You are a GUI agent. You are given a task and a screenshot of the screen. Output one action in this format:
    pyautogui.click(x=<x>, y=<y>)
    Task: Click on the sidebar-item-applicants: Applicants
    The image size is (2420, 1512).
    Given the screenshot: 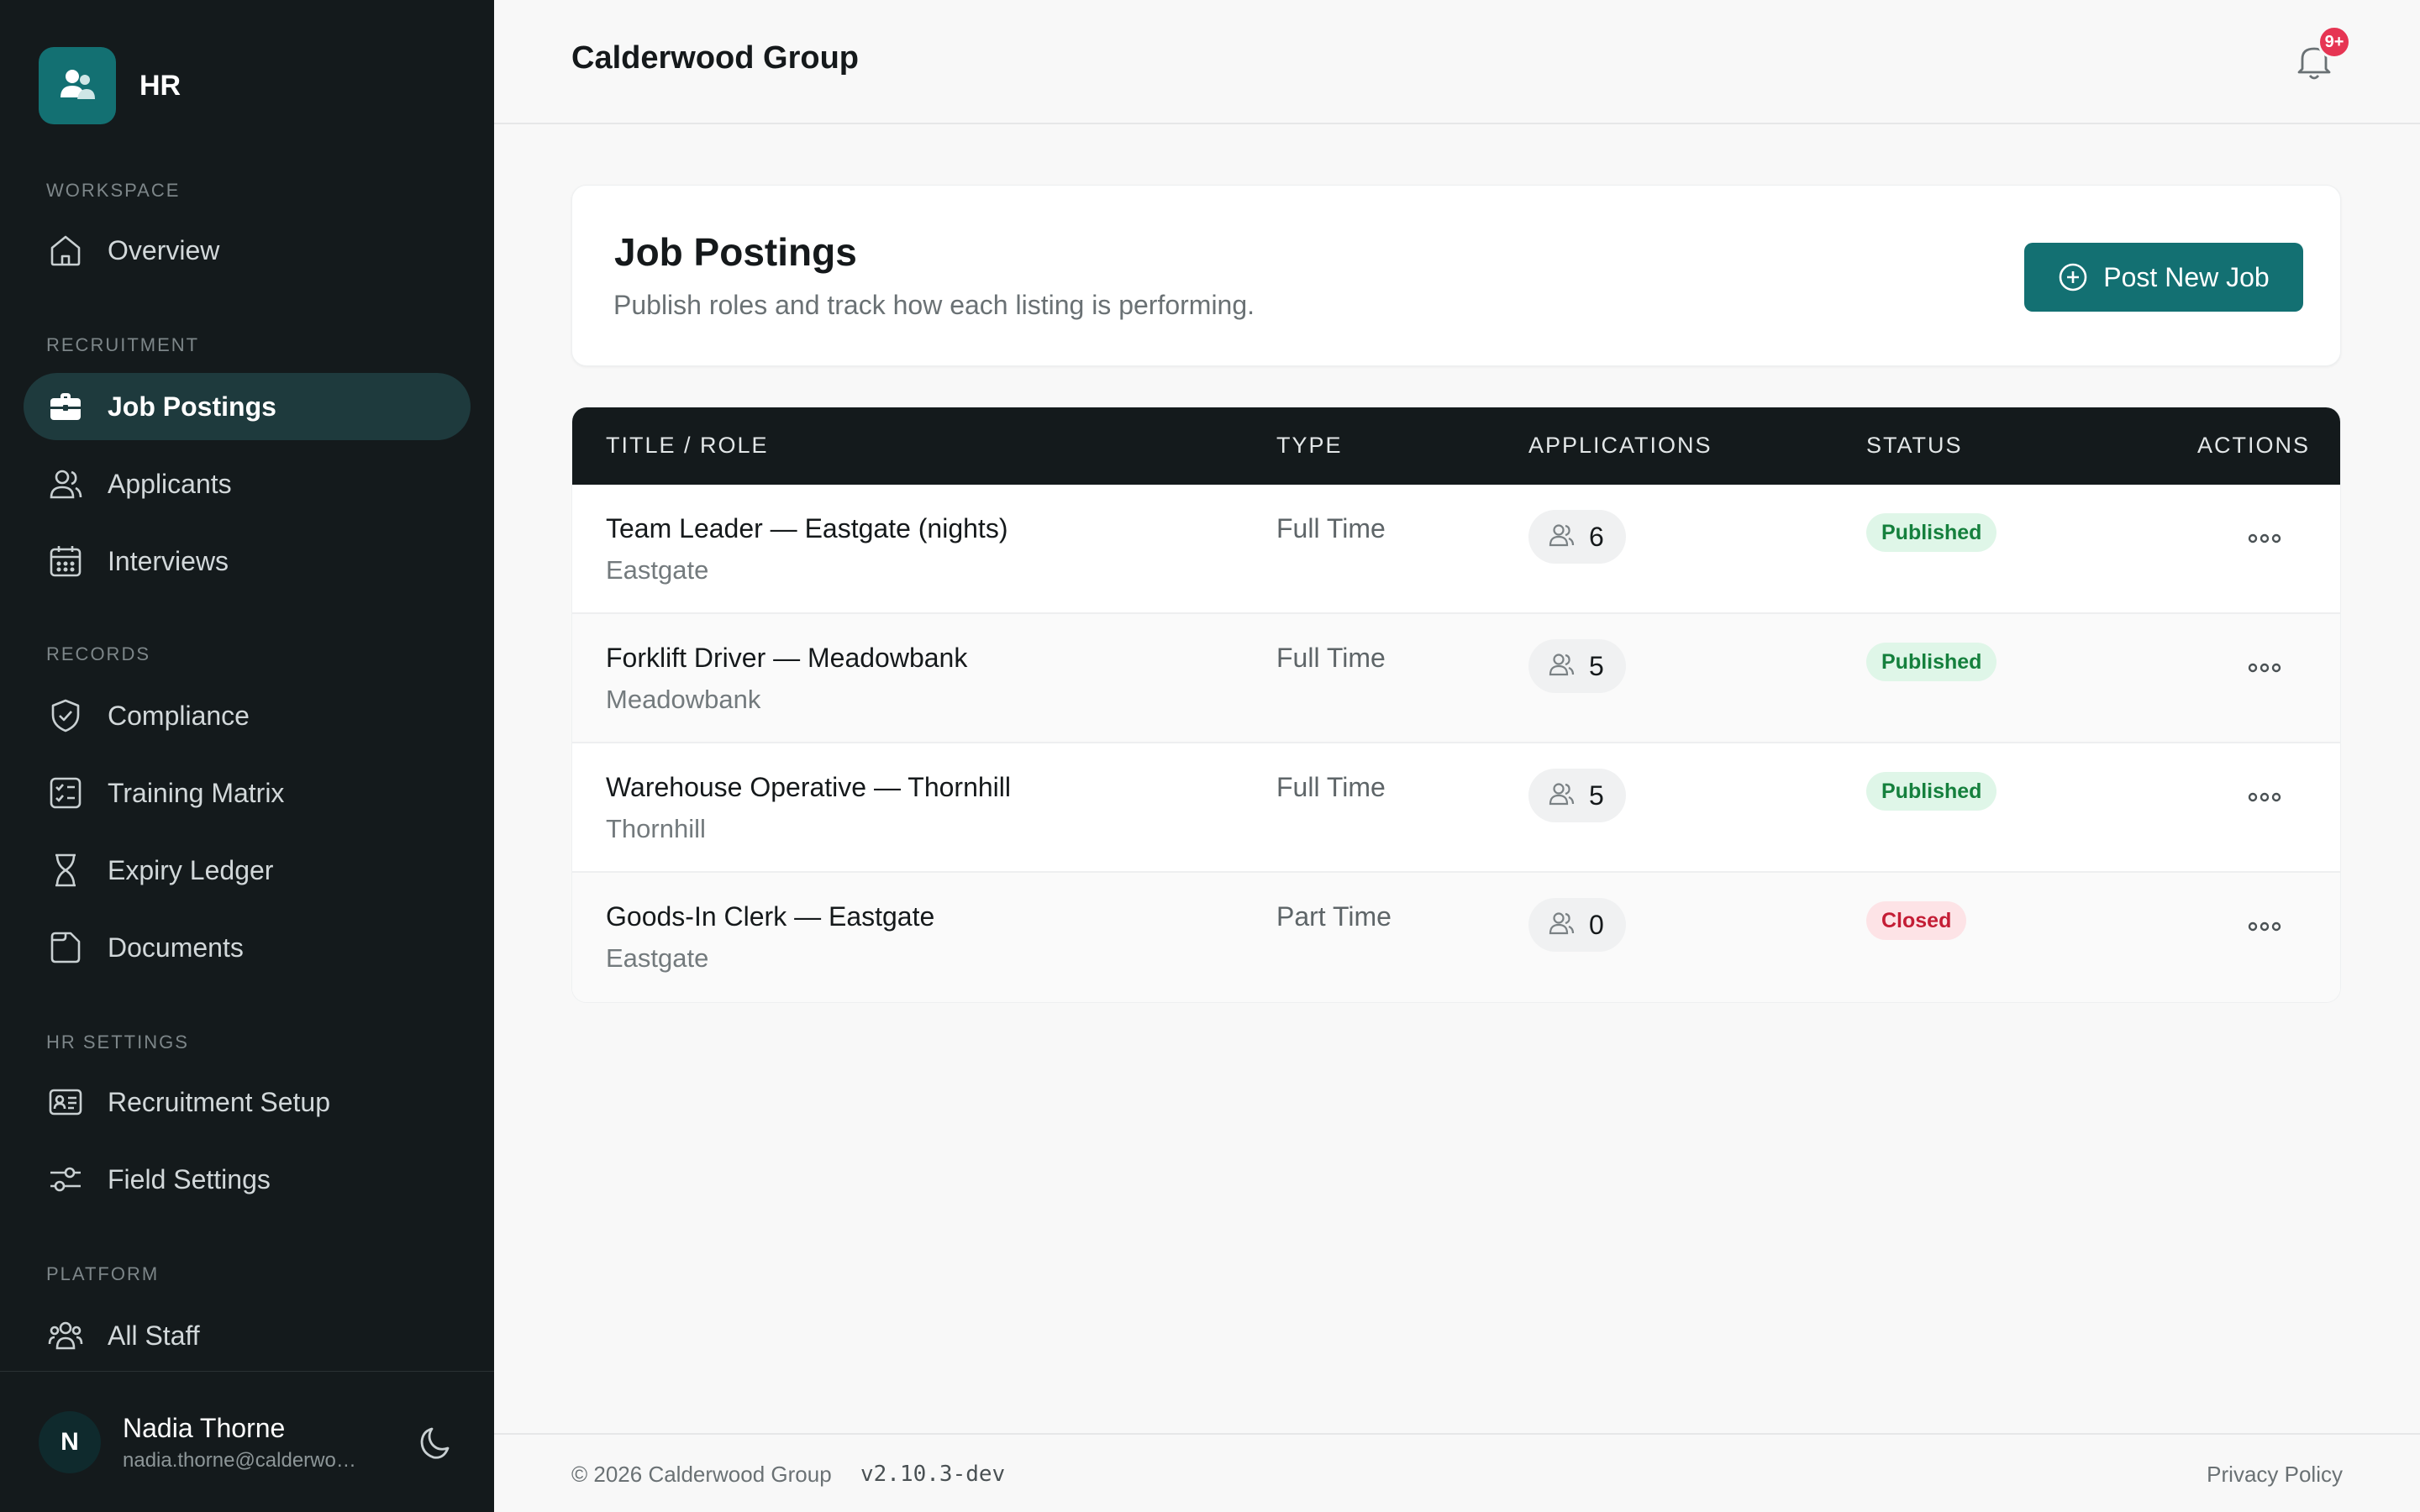 What is the action you would take?
    pyautogui.click(x=248, y=483)
    